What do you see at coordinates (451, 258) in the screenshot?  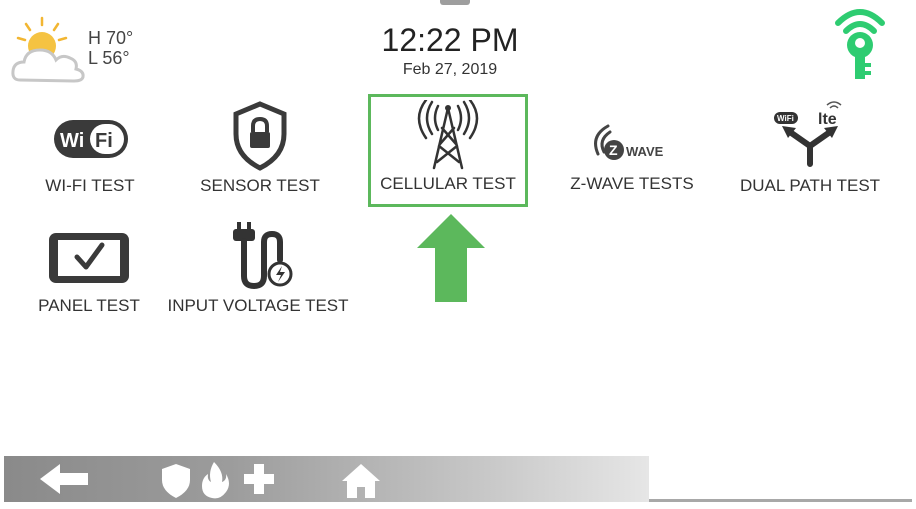 I see `up-arrow-indicator` at bounding box center [451, 258].